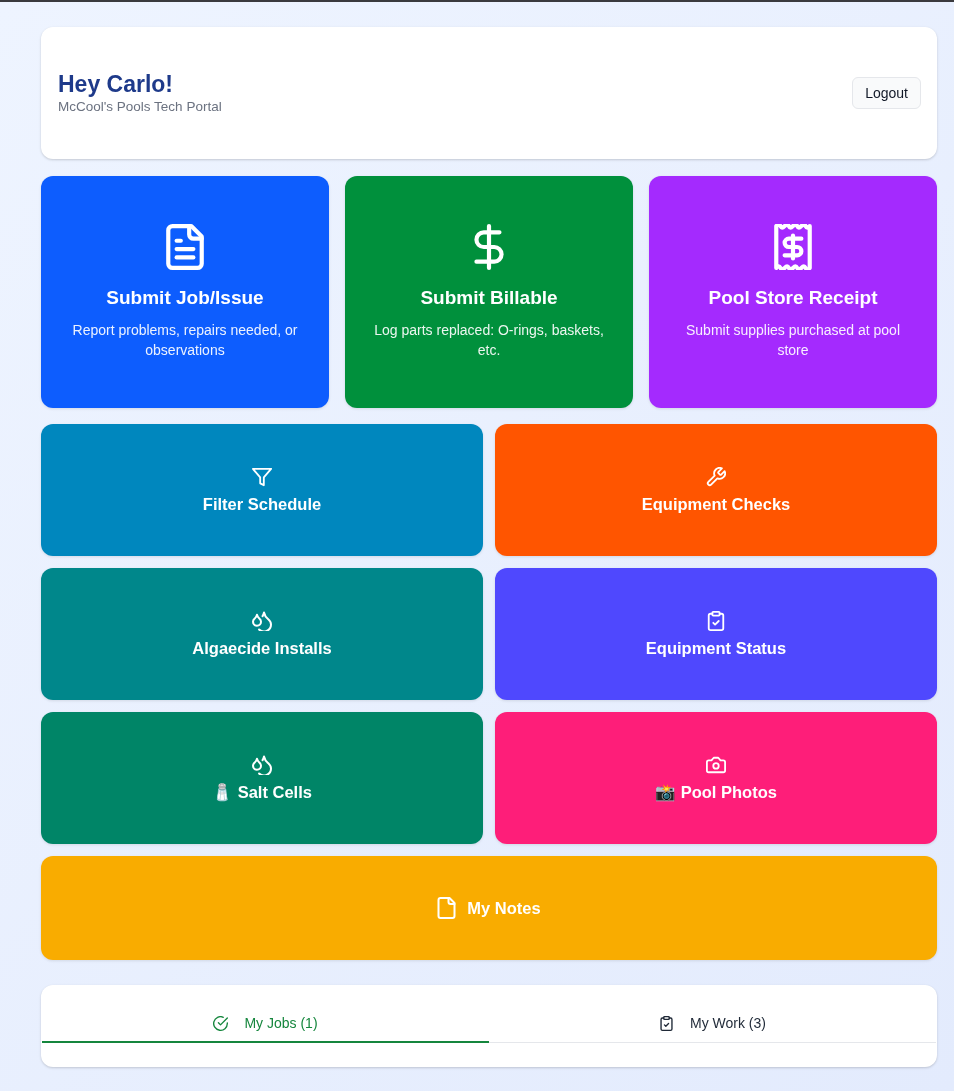  What do you see at coordinates (716, 778) in the screenshot?
I see `action-tile: 📸 Pool Photos` at bounding box center [716, 778].